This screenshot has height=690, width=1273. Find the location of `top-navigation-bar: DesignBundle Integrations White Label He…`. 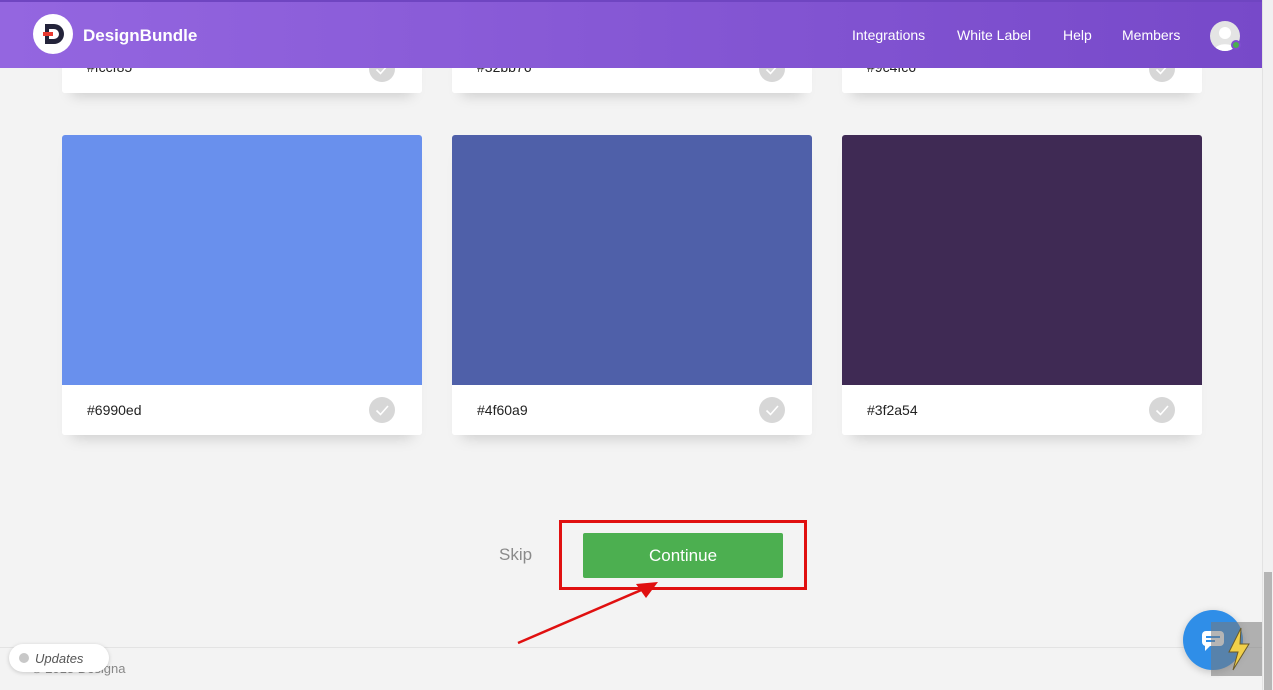

top-navigation-bar: DesignBundle Integrations White Label He… is located at coordinates (631, 34).